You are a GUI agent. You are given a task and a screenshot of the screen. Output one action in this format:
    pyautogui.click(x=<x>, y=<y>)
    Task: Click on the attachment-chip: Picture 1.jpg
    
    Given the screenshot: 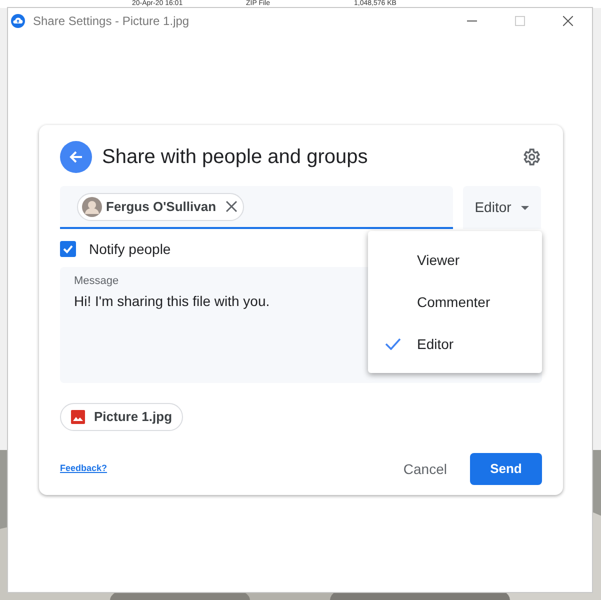 What is the action you would take?
    pyautogui.click(x=122, y=417)
    